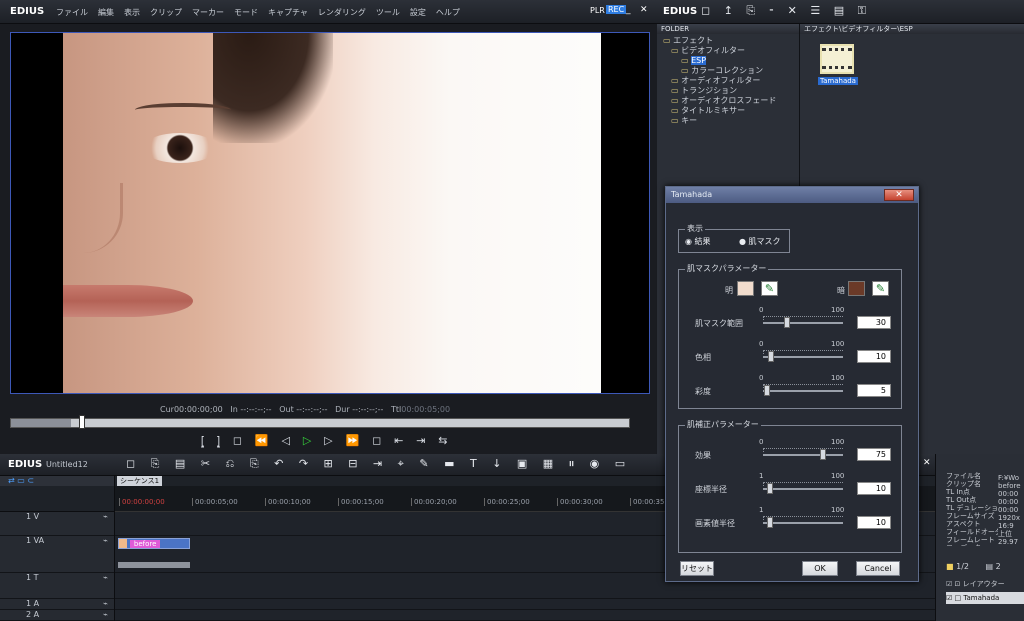 The height and width of the screenshot is (621, 1024). I want to click on overwrite-icon: ⇥, so click(420, 440).